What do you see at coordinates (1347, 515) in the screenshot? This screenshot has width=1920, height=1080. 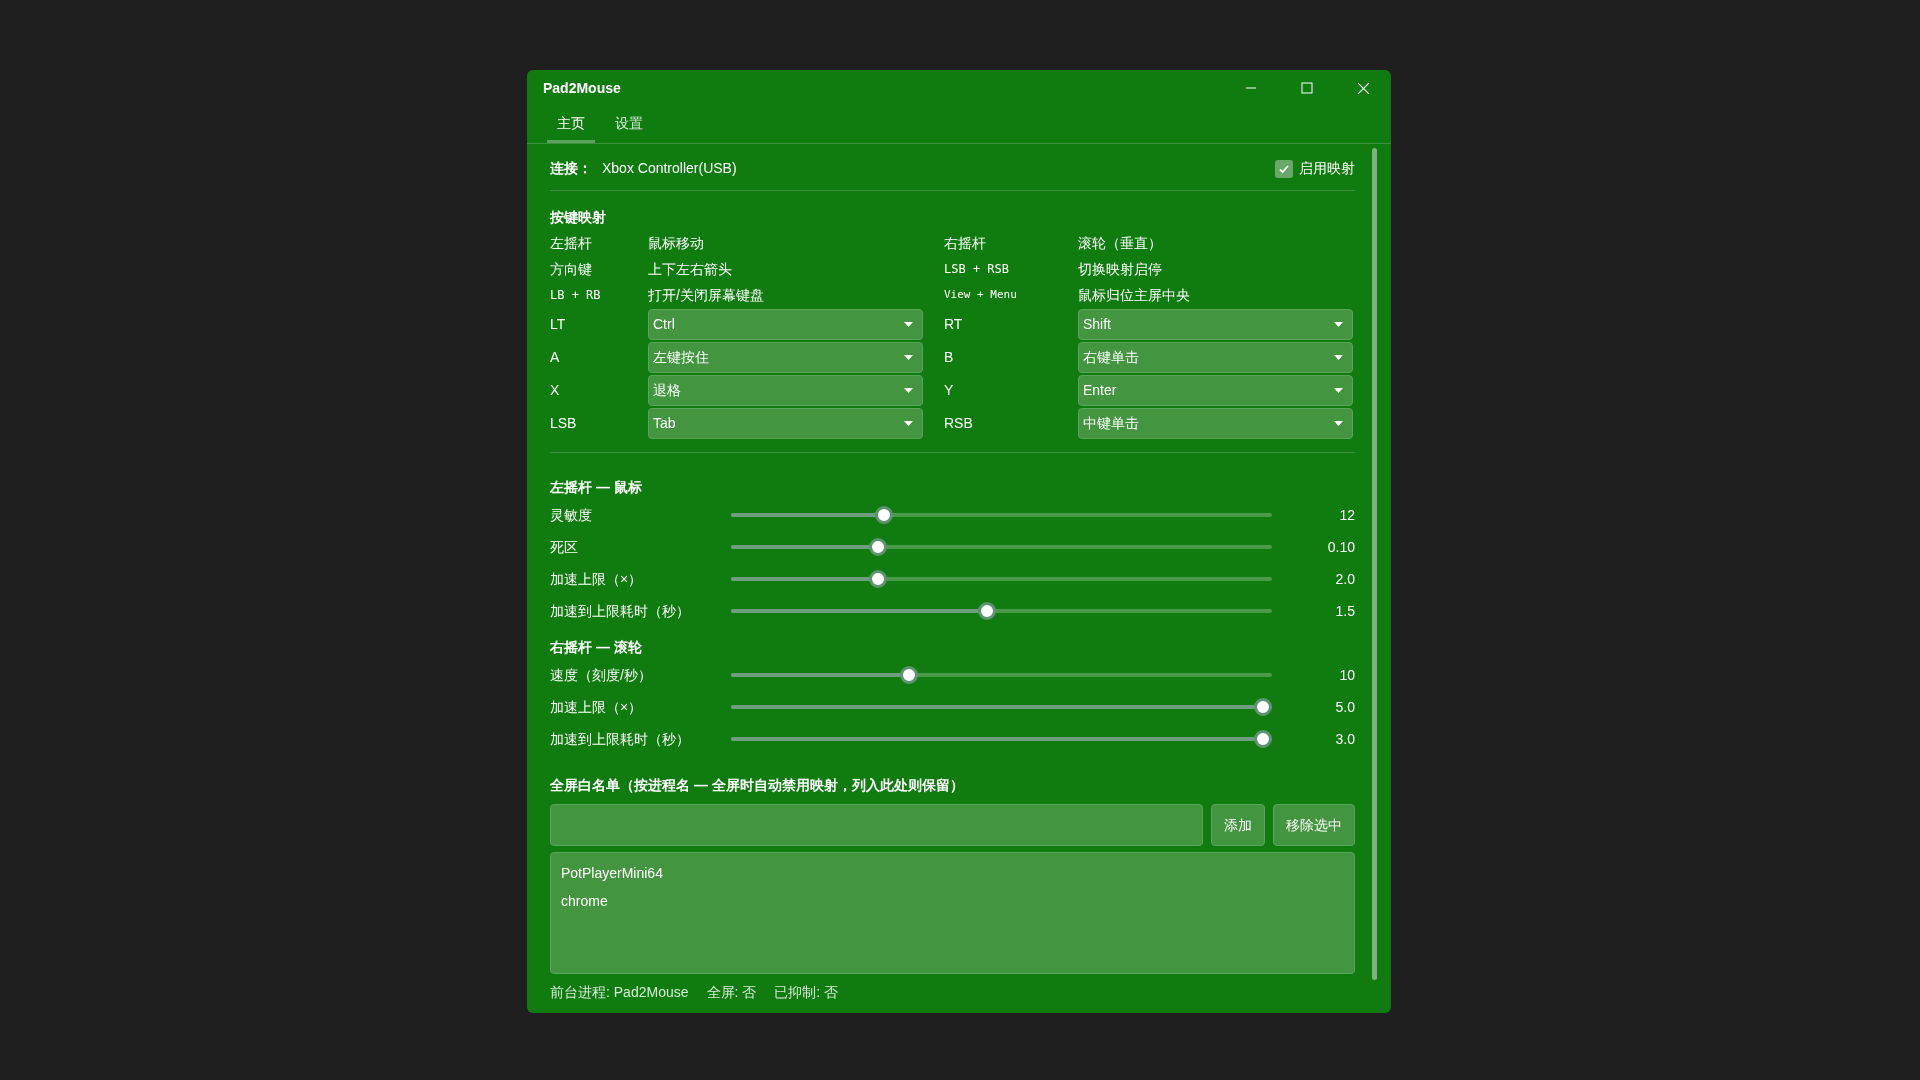 I see `slider-value: 12` at bounding box center [1347, 515].